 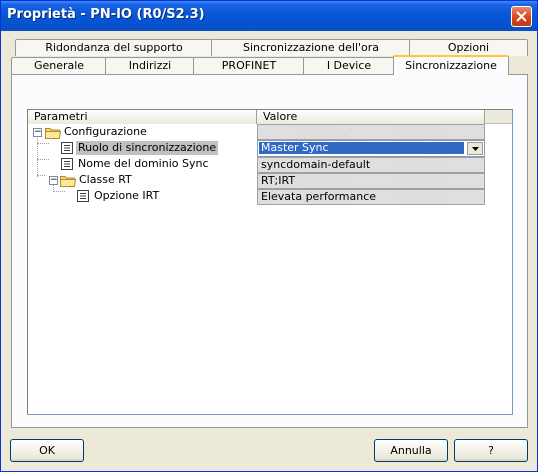 I want to click on table-header: Parametri Valore, so click(x=270, y=117).